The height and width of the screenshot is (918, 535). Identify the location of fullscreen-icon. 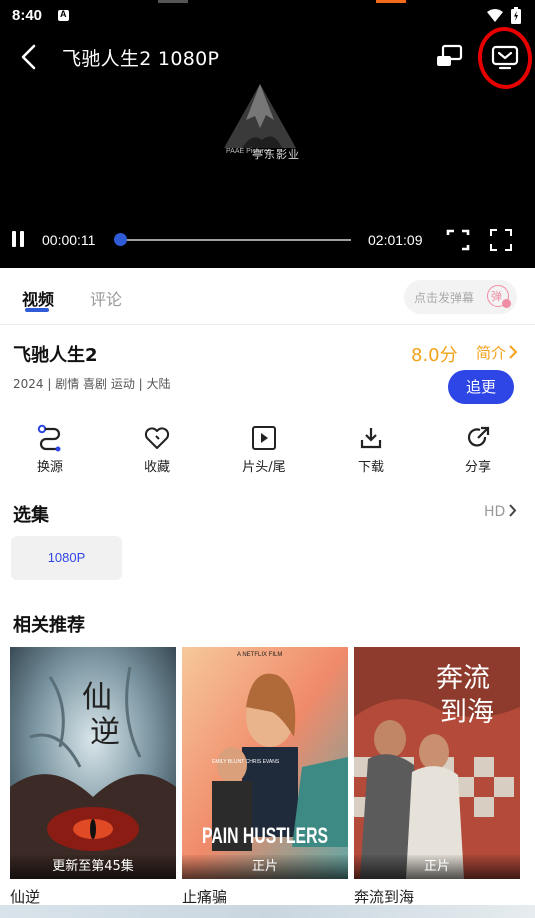
(501, 240).